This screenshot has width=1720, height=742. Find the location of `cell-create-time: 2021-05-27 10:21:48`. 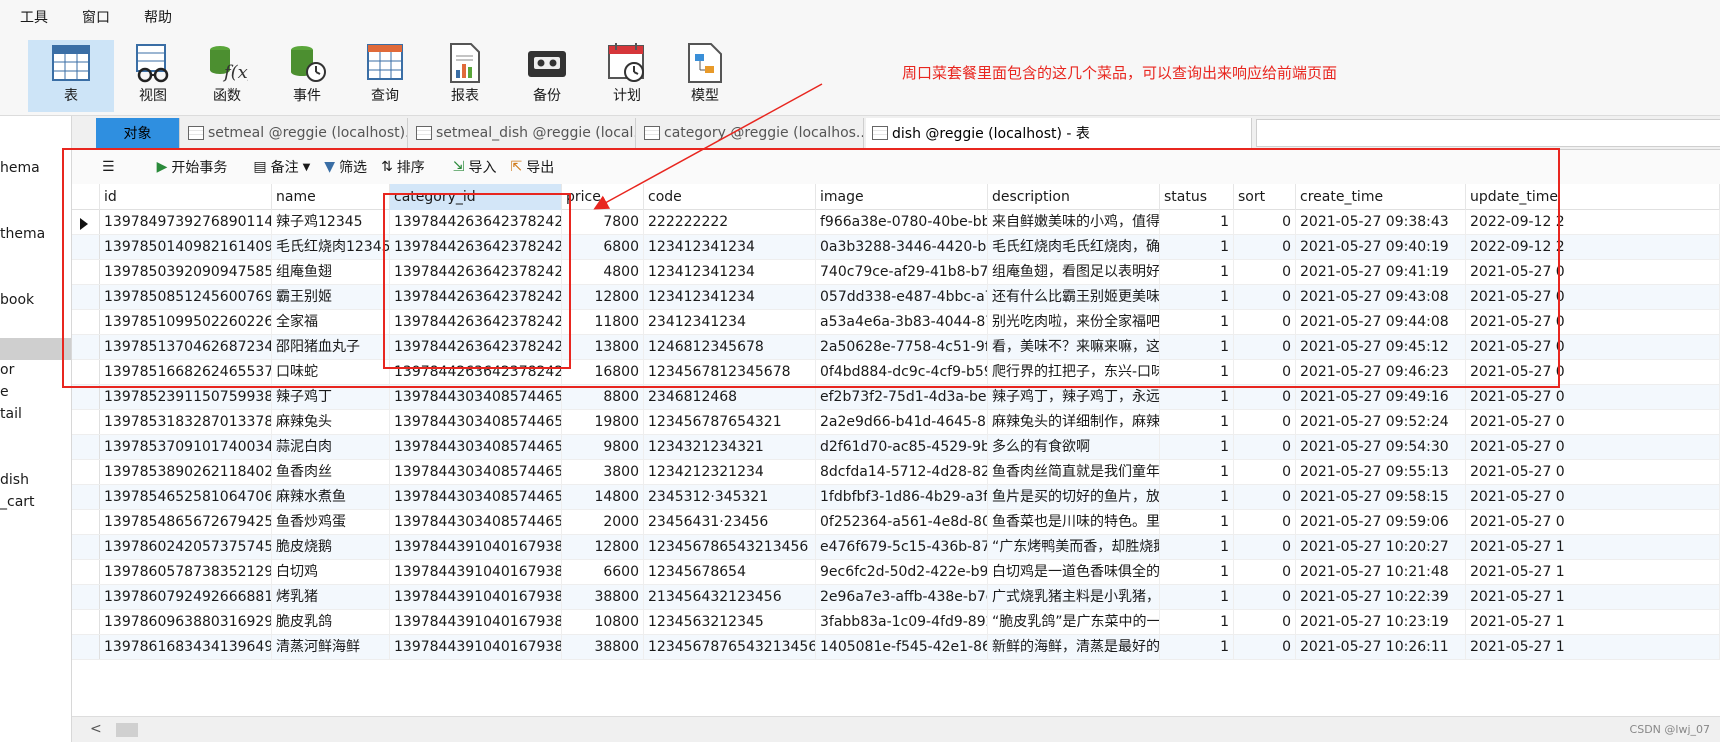

cell-create-time: 2021-05-27 10:21:48 is located at coordinates (1381, 572).